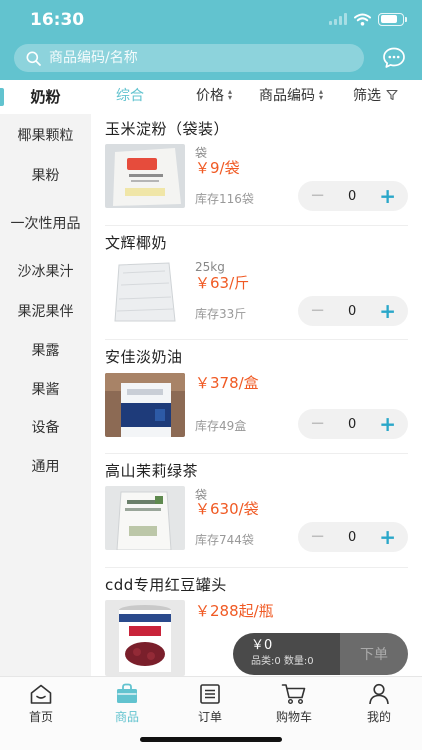  What do you see at coordinates (256, 397) in the screenshot?
I see `product-item: 安佳淡奶油 ￥378/盒 库存49盒 − 0 +` at bounding box center [256, 397].